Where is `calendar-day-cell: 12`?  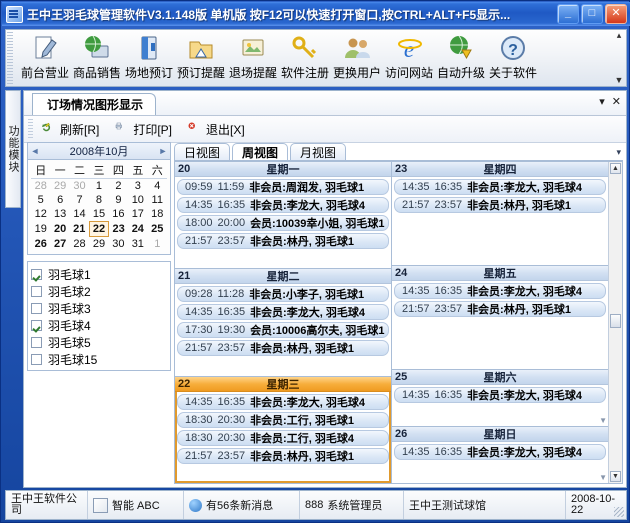
calendar-day-cell: 12 is located at coordinates (40, 214).